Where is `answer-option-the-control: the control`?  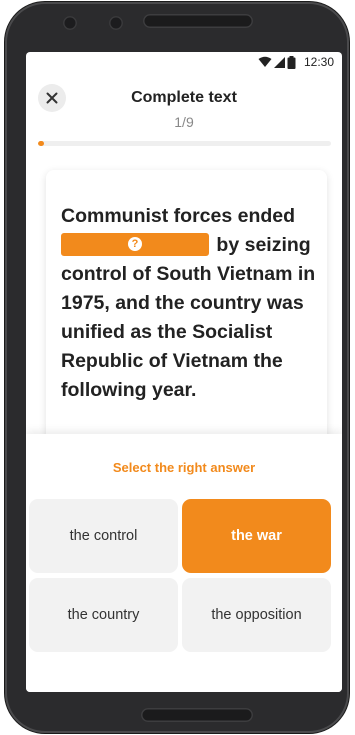
answer-option-the-control: the control is located at coordinates (103, 536).